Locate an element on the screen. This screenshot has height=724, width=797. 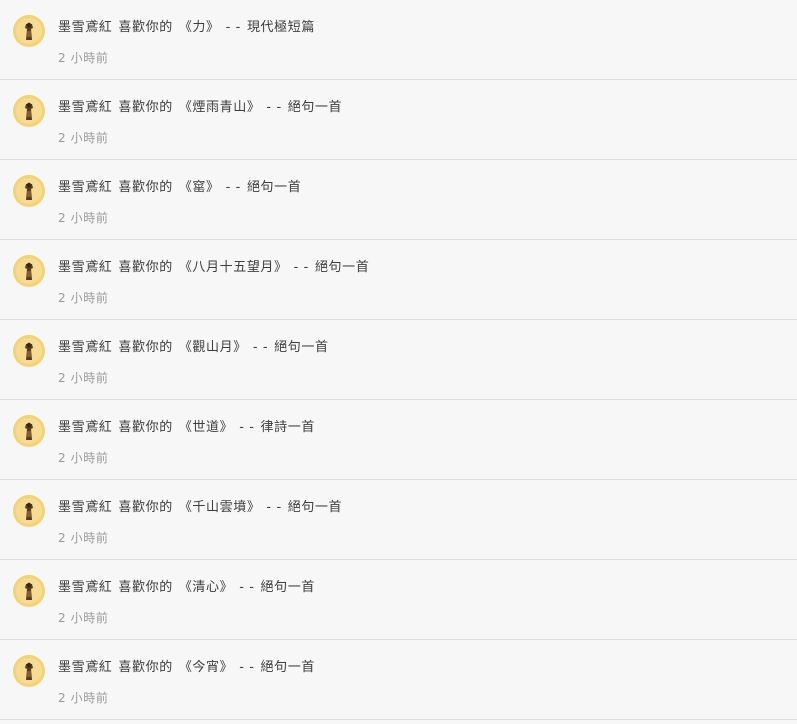
notification-item: 墨雪鳶紅 喜歡你的 《煙雨青山》 - - 絕句一首 2 小時前 is located at coordinates (398, 120).